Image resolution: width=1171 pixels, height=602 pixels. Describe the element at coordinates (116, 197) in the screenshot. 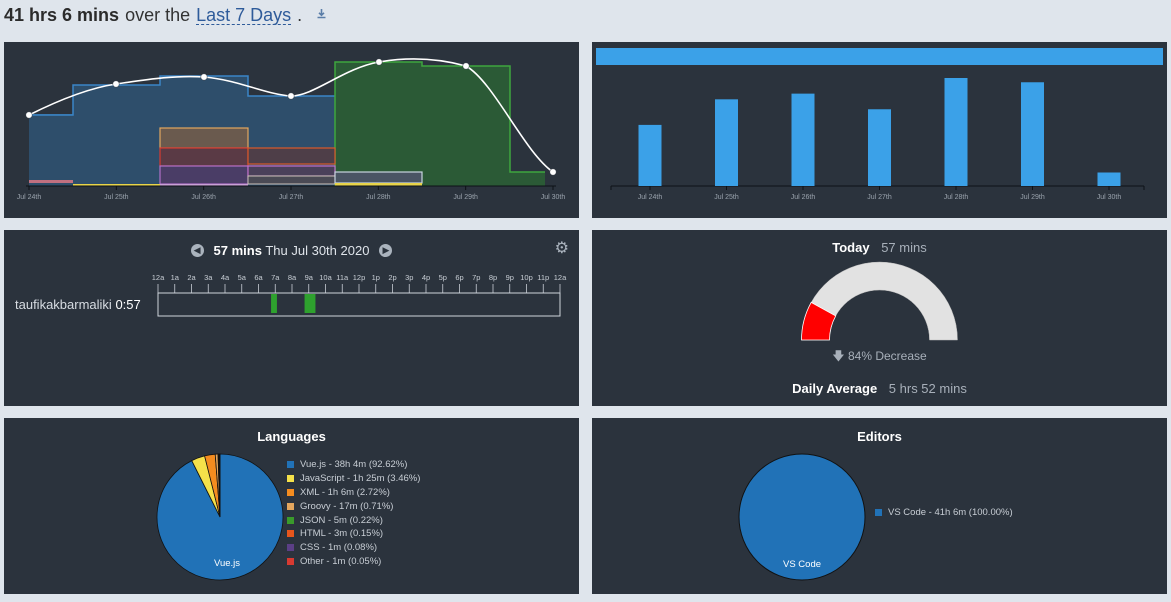

I see `x-tick-label: Jul 25th` at that location.